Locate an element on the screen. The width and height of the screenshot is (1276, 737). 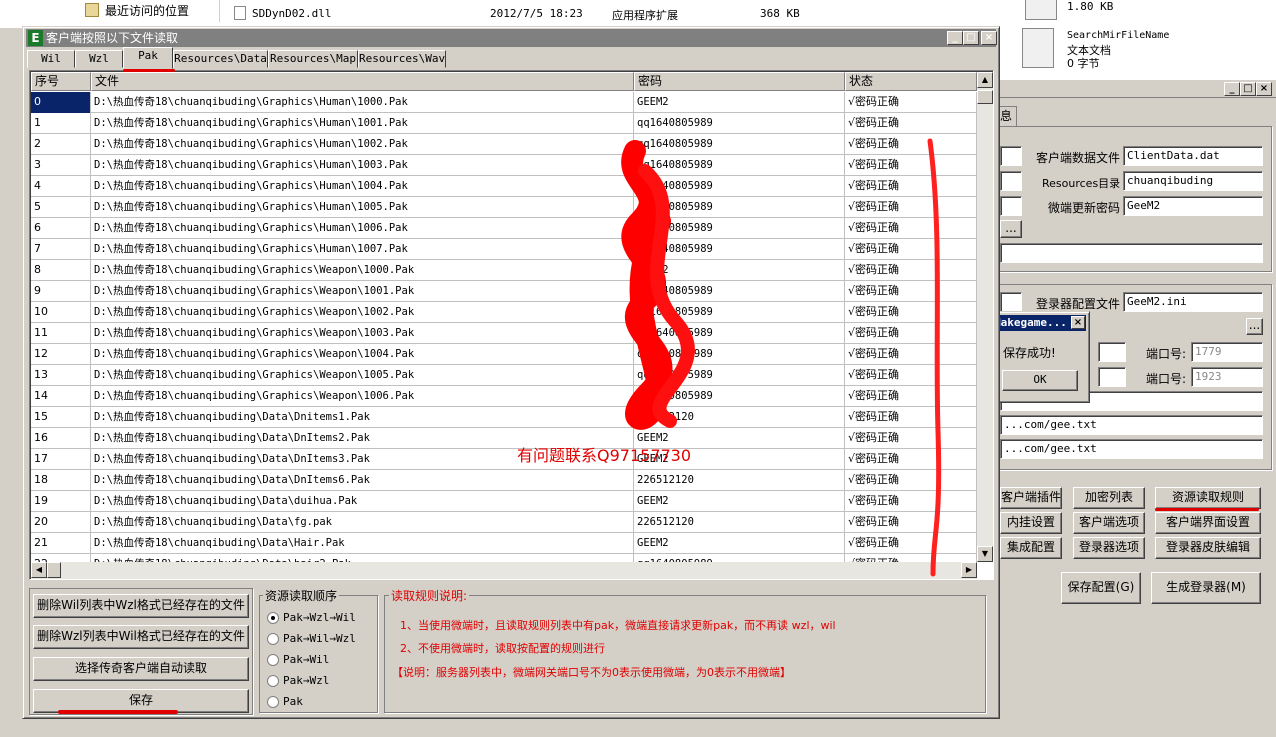
read-order-option-label: Pak→Wil→Wzl is located at coordinates (319, 638).